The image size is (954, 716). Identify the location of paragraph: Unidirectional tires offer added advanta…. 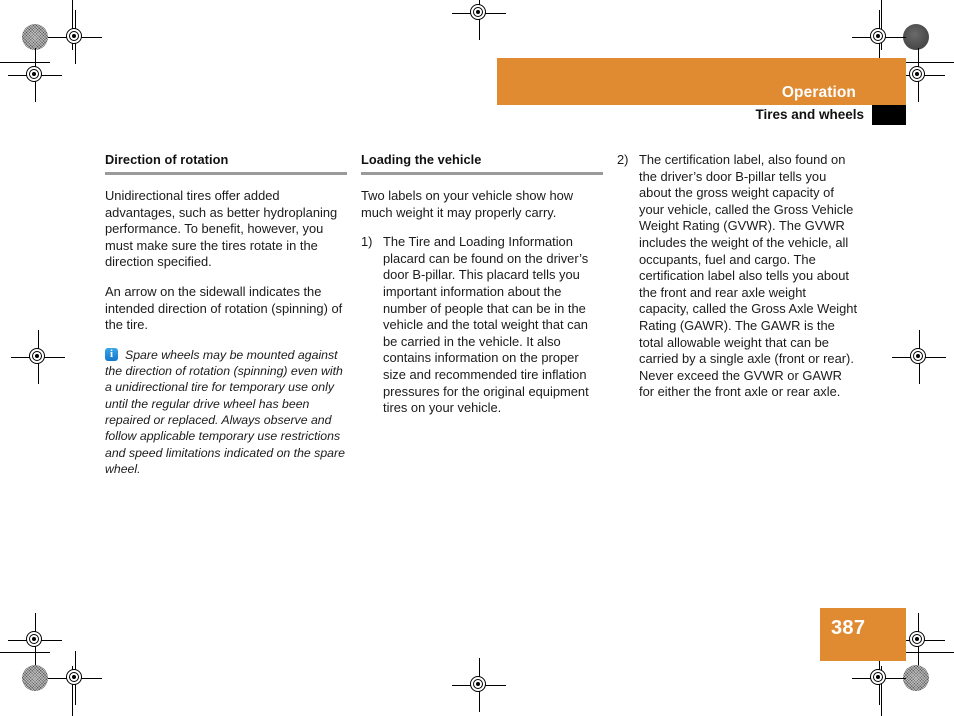
(221, 228).